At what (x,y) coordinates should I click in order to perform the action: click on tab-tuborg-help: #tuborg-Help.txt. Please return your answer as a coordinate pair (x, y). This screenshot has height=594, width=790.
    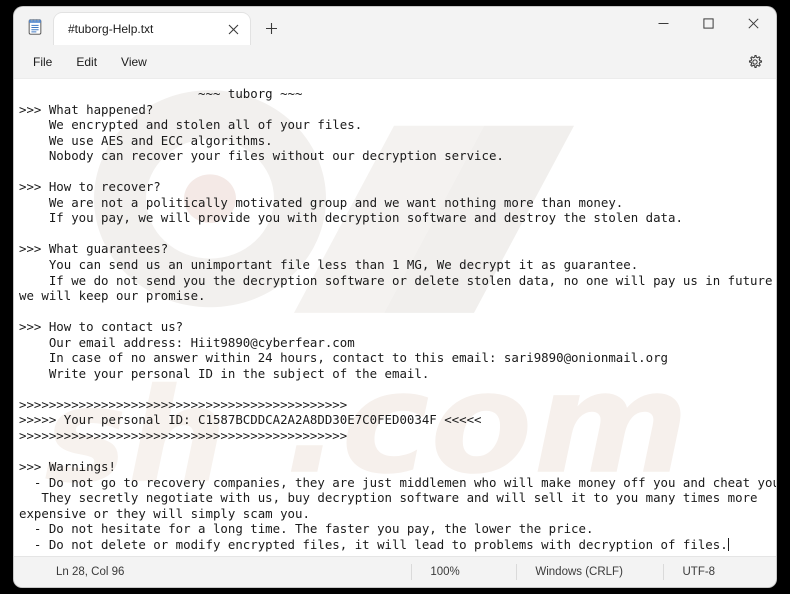
    Looking at the image, I should click on (152, 29).